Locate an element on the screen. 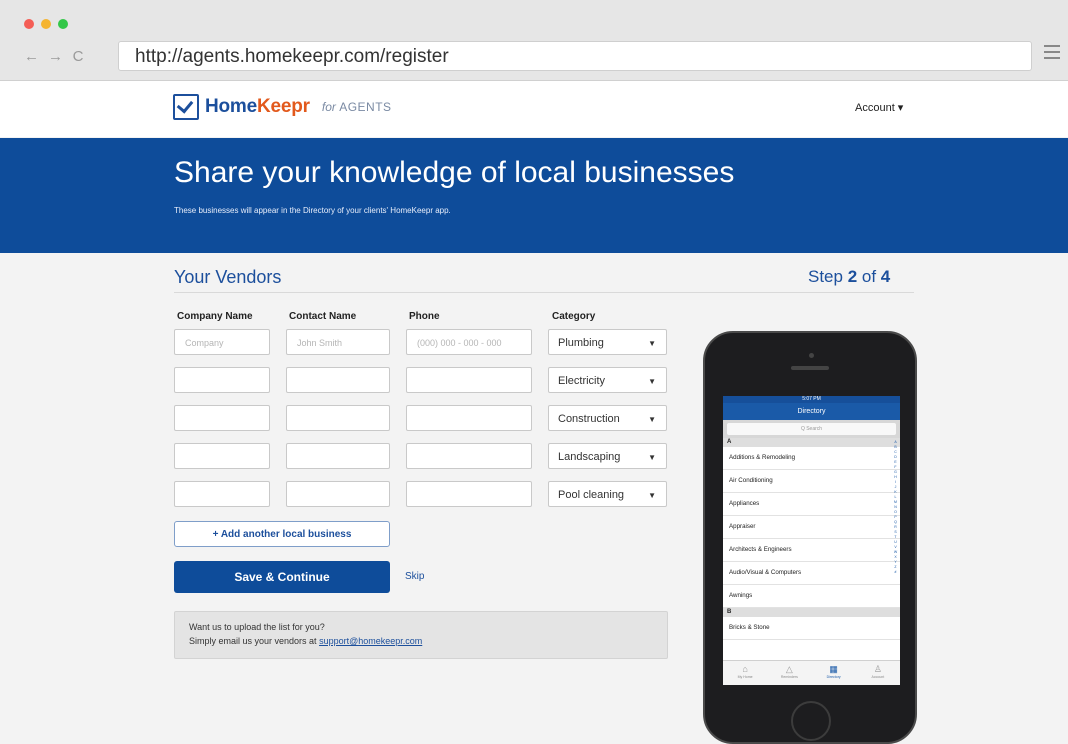 Image resolution: width=1068 pixels, height=744 pixels. back-arrow-icon: ← is located at coordinates (31, 56).